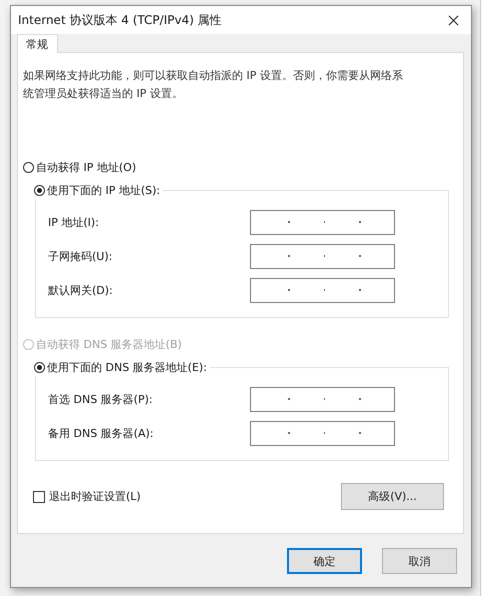 This screenshot has width=495, height=596. Describe the element at coordinates (213, 85) in the screenshot. I see `description-text: 如果网络支持此功能，则可以获取自动指派的 IP 设置。否则，你需要从网络系统管理员处获得适当的 IP 设置。` at that location.